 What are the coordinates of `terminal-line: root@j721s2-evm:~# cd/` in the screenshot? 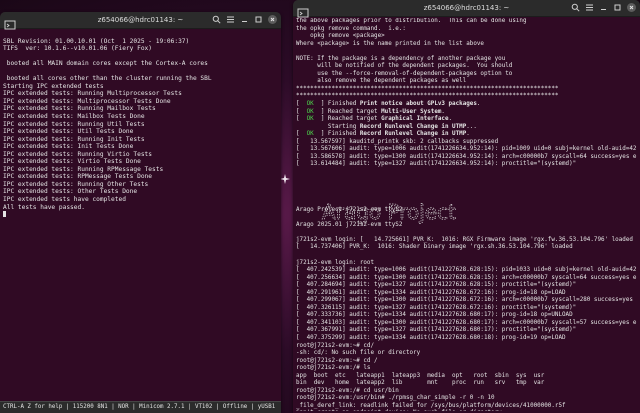 It's located at (335, 345).